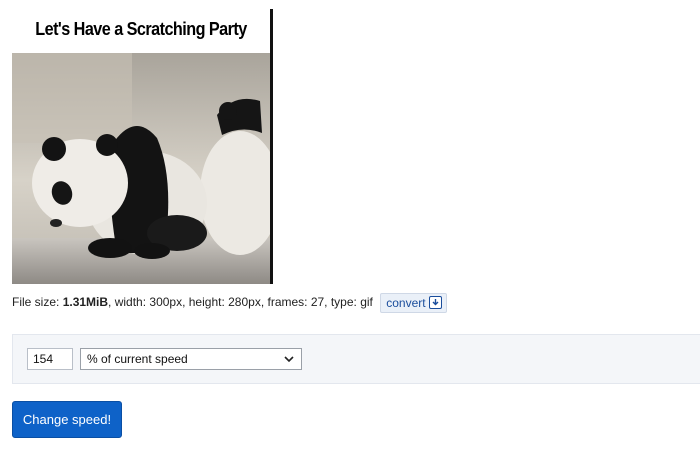 The width and height of the screenshot is (700, 450). Describe the element at coordinates (356, 359) in the screenshot. I see `speed-options-panel: % of current speed` at that location.